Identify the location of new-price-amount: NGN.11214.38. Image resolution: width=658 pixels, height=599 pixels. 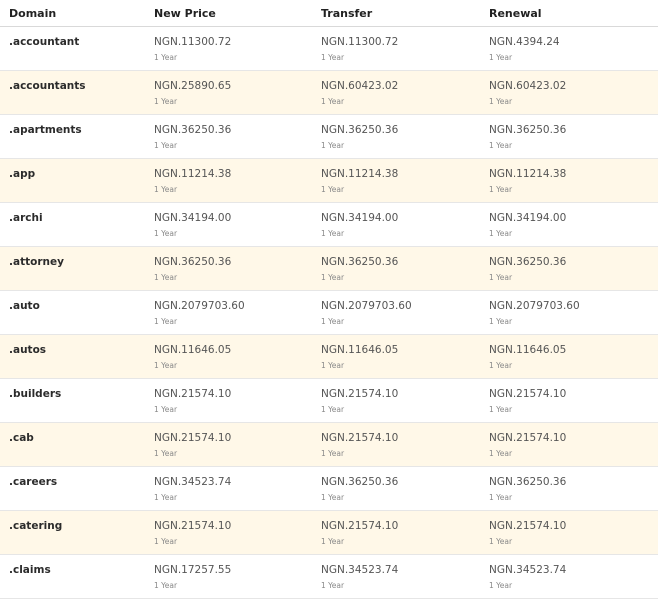
(193, 174).